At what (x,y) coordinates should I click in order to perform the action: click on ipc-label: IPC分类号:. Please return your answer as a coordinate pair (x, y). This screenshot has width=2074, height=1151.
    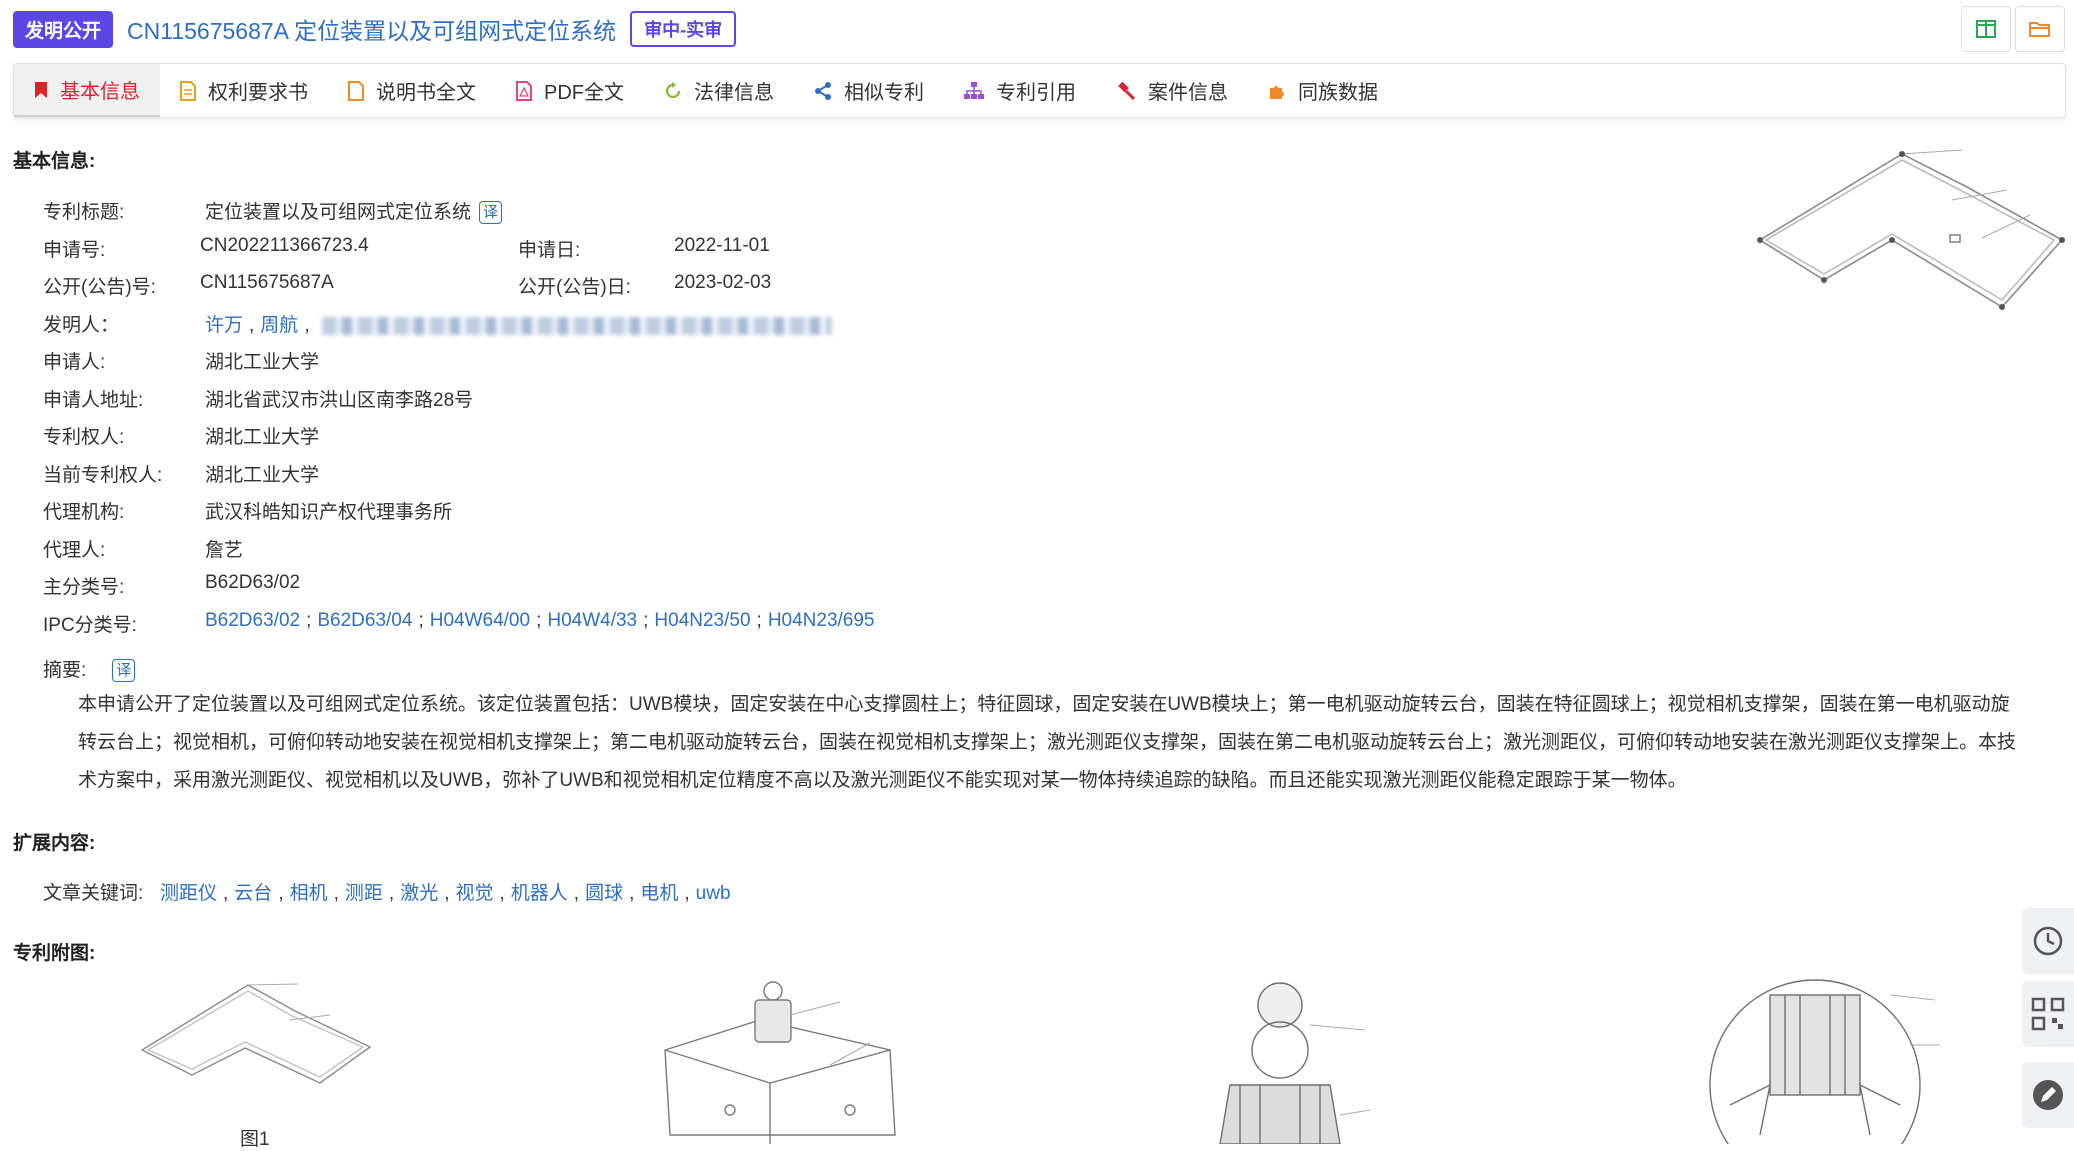
    Looking at the image, I should click on (90, 625).